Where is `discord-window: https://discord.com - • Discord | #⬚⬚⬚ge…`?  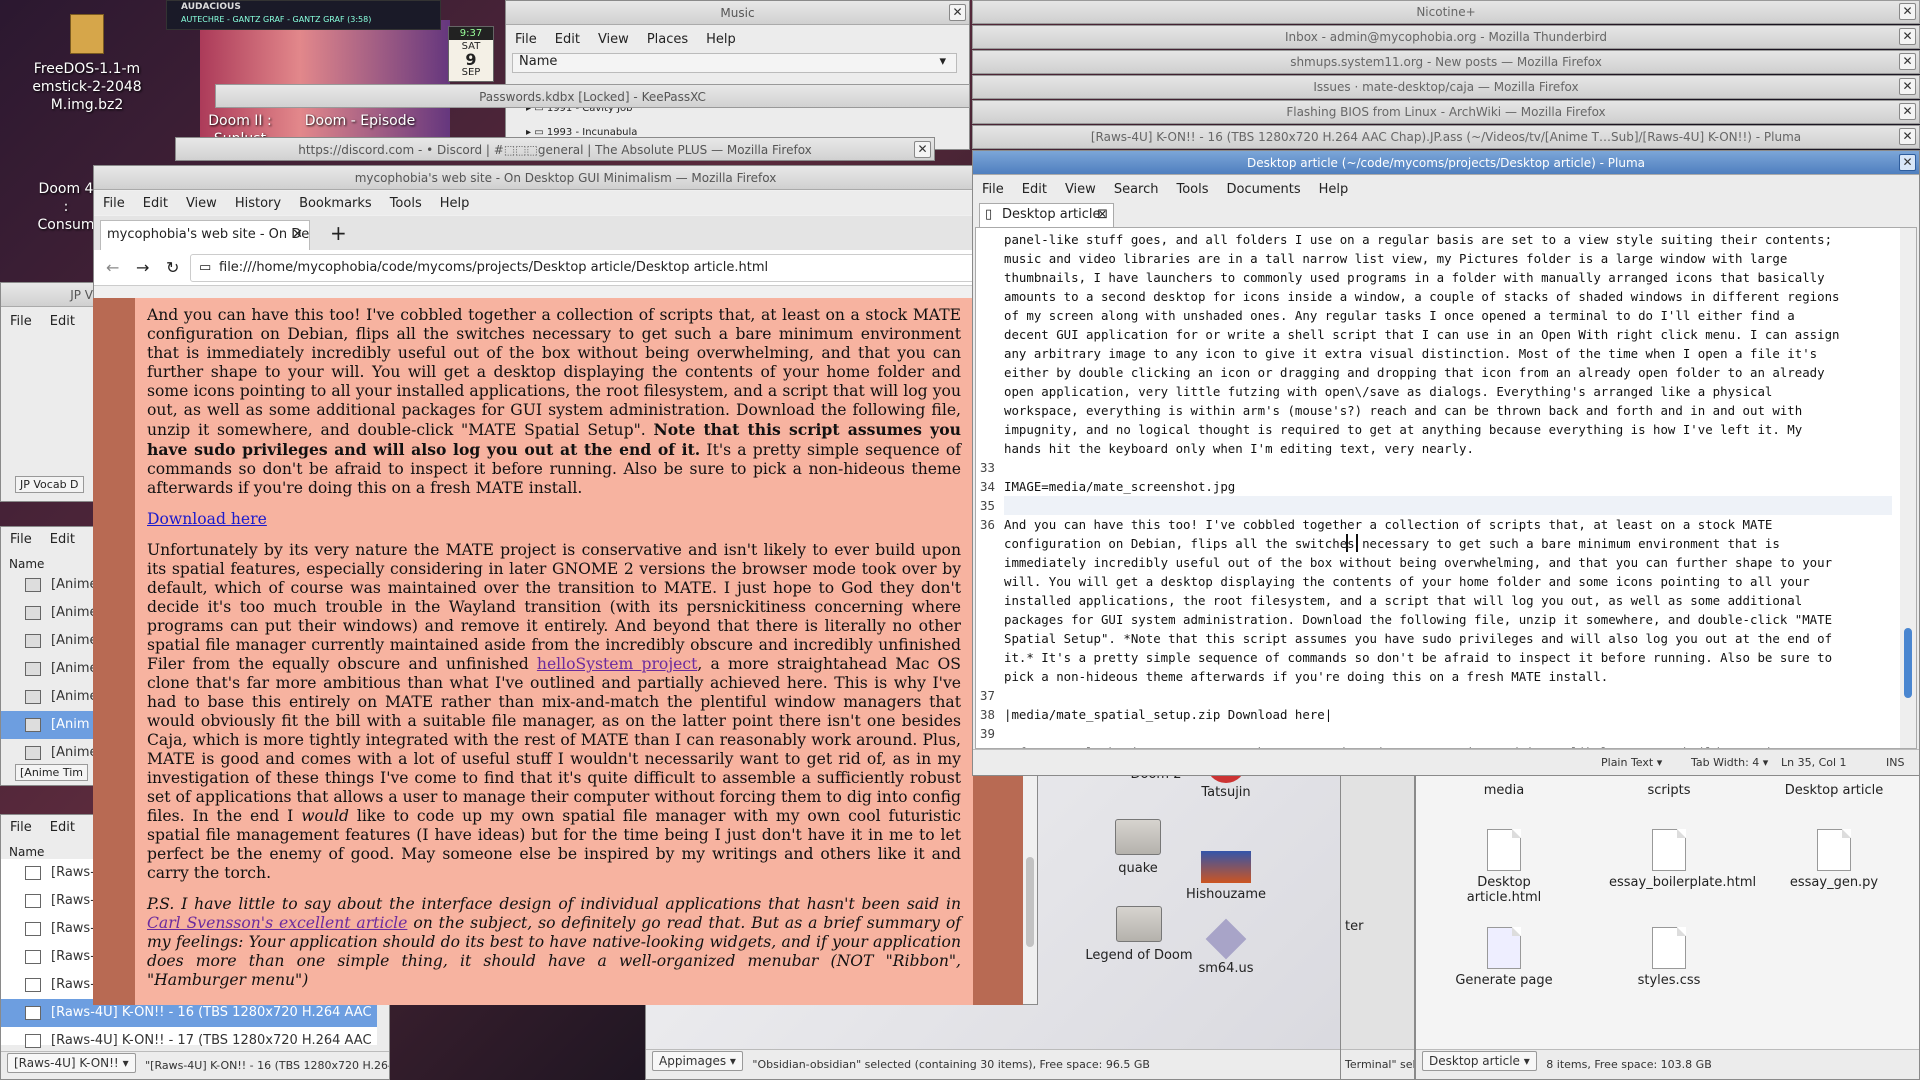 discord-window: https://discord.com - • Discord | #⬚⬚⬚ge… is located at coordinates (555, 149).